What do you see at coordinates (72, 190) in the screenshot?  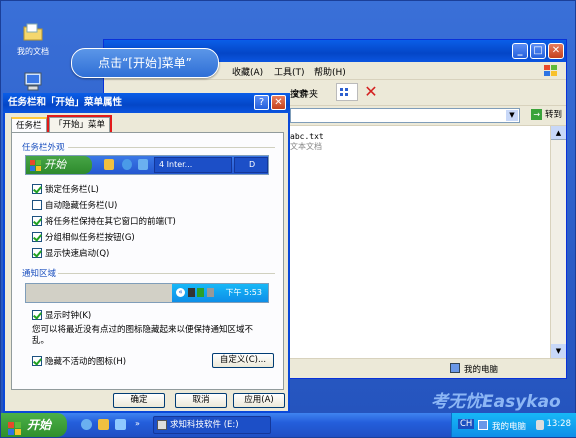 I see `checkbox-label: 锁定任务栏(L)` at bounding box center [72, 190].